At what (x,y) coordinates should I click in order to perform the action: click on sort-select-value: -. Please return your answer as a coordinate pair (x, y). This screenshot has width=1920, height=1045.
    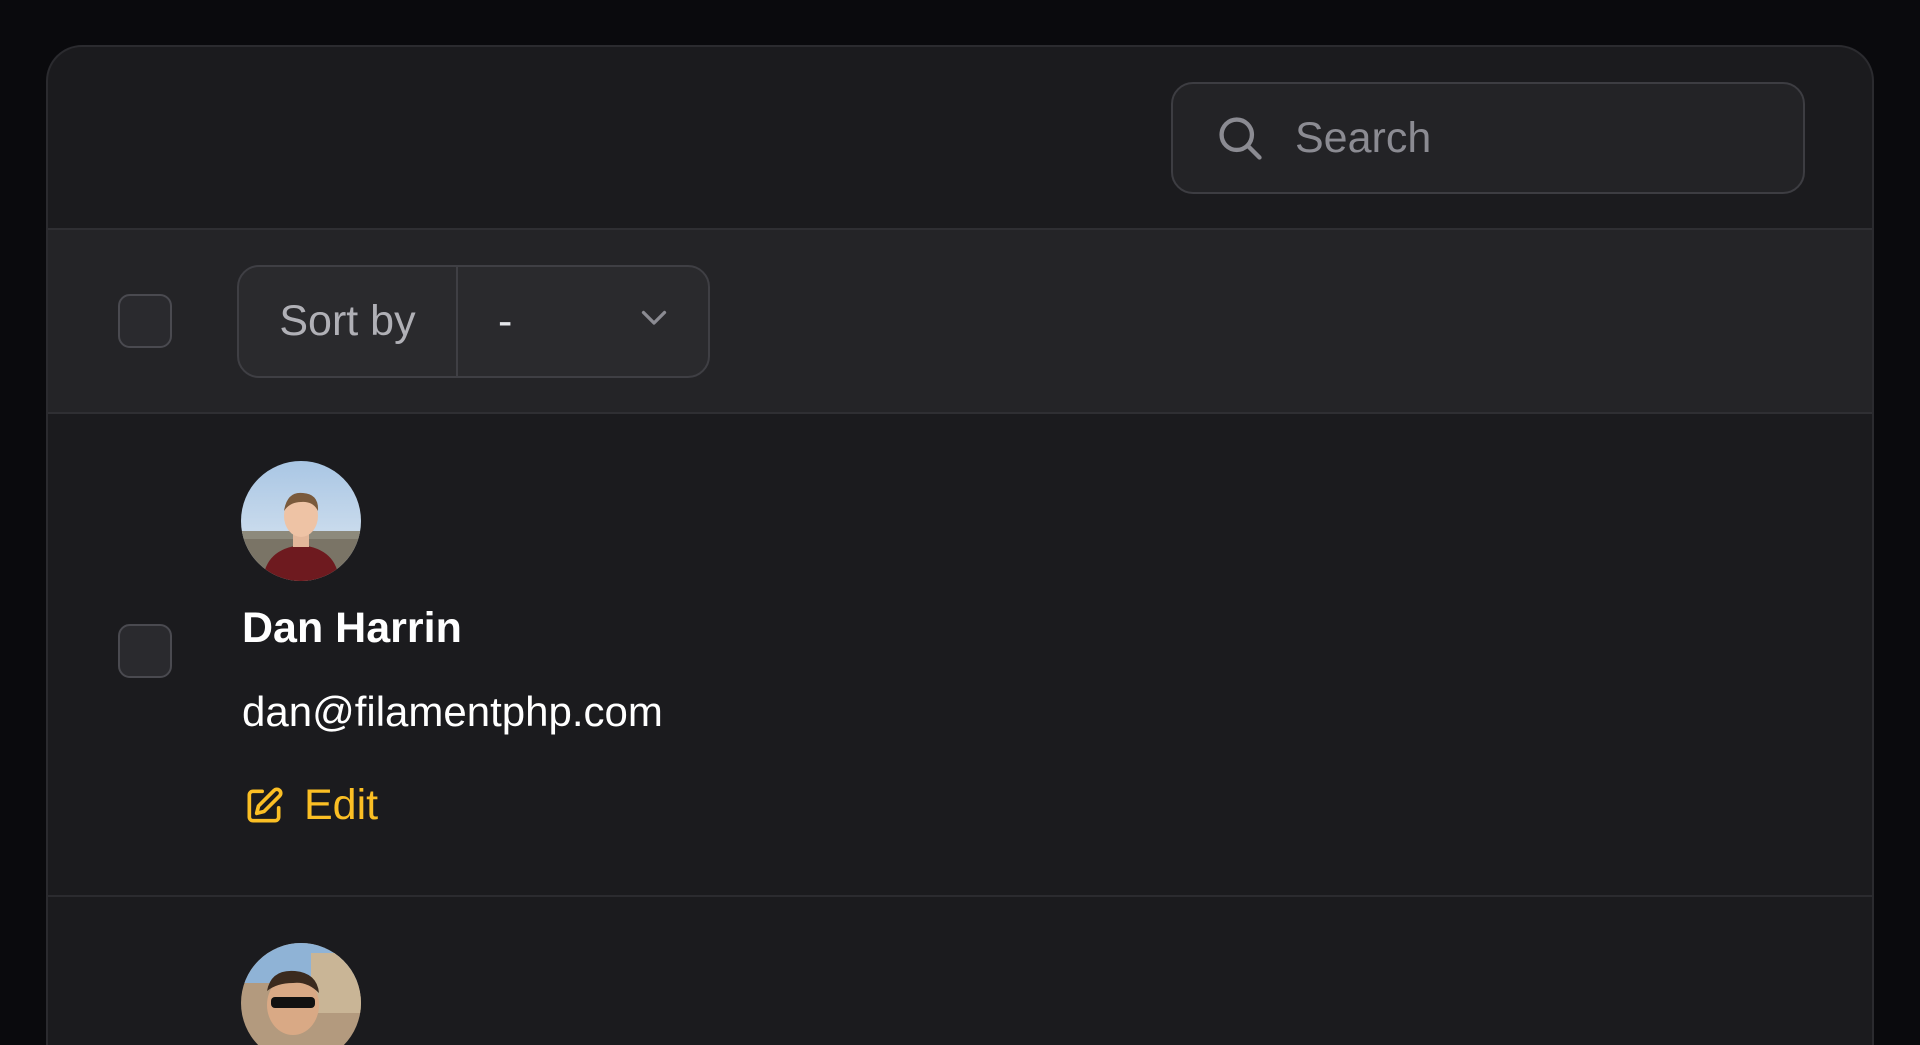
    Looking at the image, I should click on (505, 321).